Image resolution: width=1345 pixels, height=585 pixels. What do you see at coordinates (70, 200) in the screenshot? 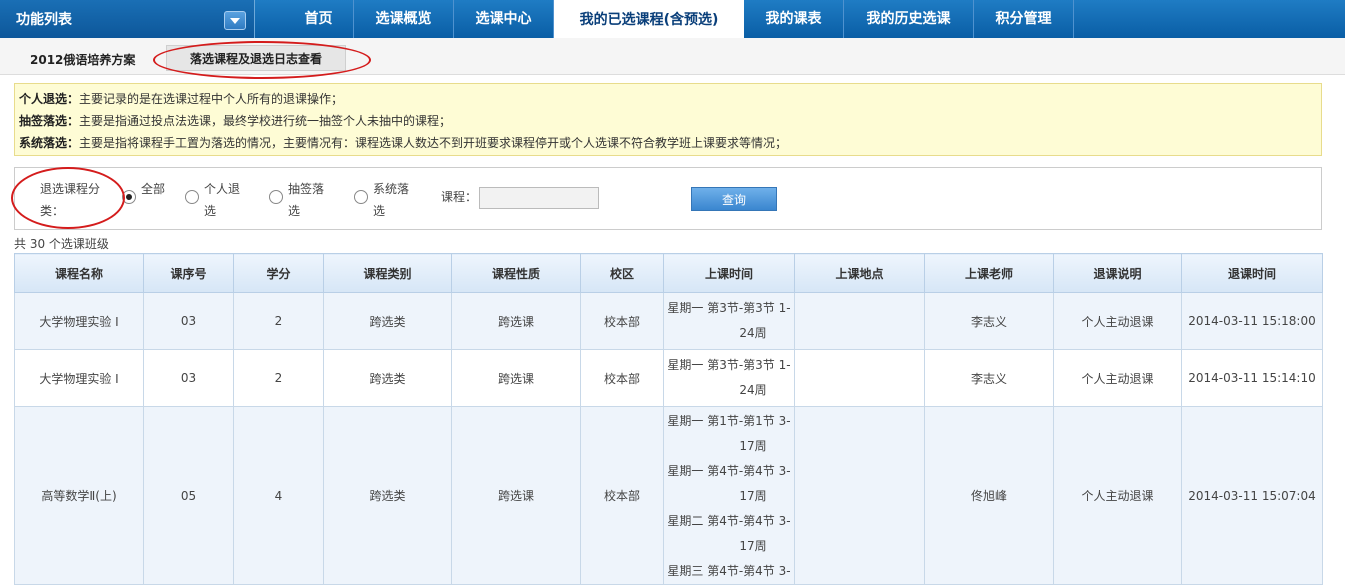
I see `filter-category-label: 退选课程分类：` at bounding box center [70, 200].